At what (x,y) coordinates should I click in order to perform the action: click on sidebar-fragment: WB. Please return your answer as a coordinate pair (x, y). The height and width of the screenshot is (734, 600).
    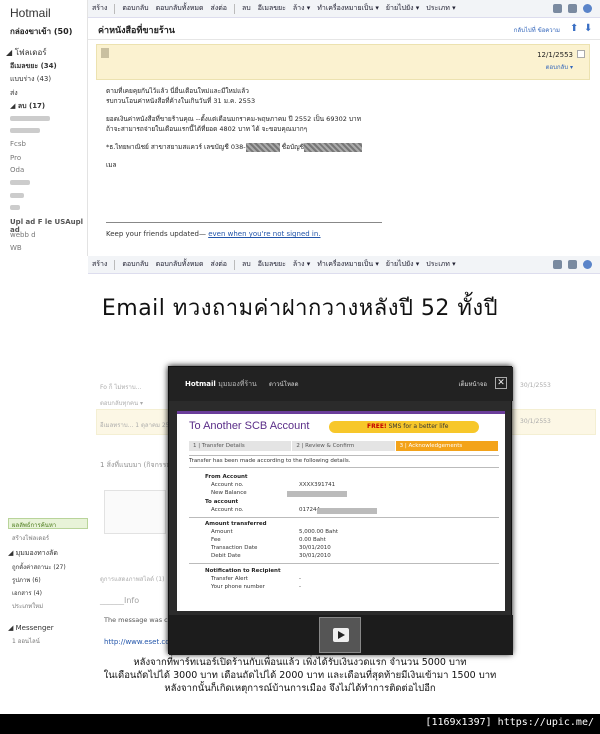
    Looking at the image, I should click on (16, 248).